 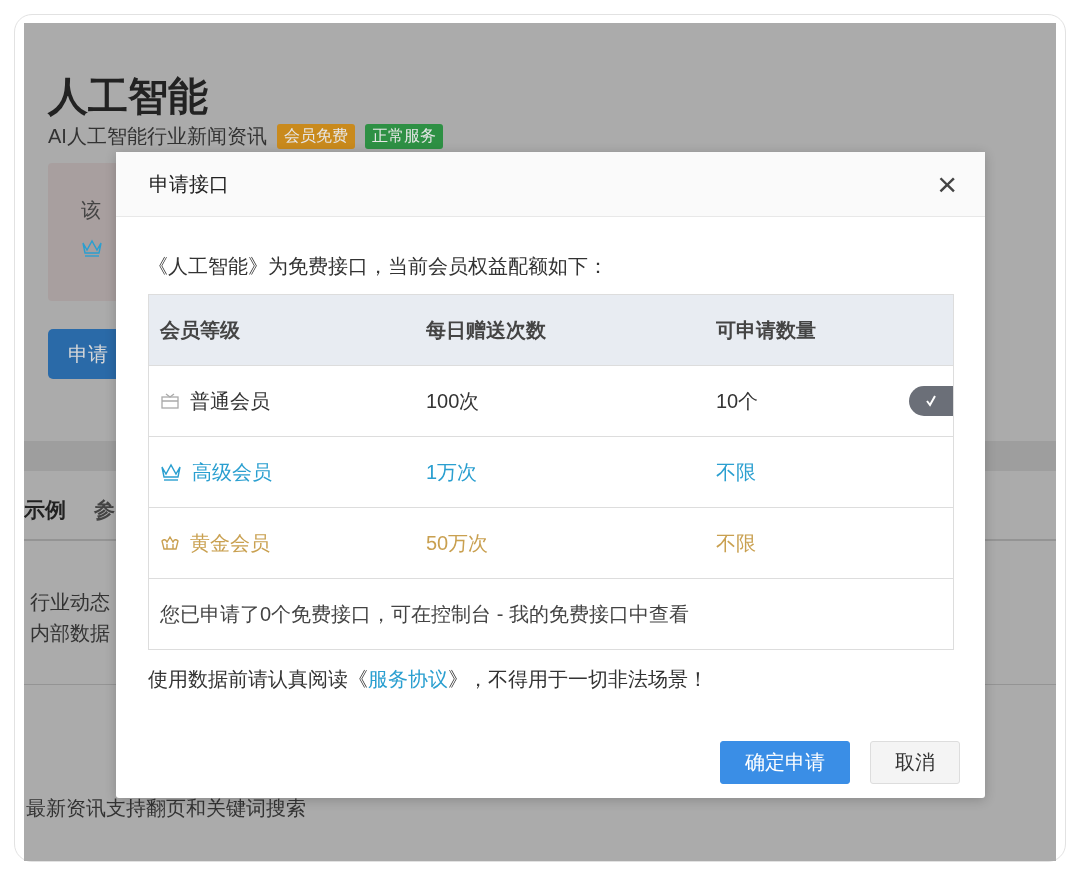 I want to click on page-title: 人工智能, so click(x=128, y=96).